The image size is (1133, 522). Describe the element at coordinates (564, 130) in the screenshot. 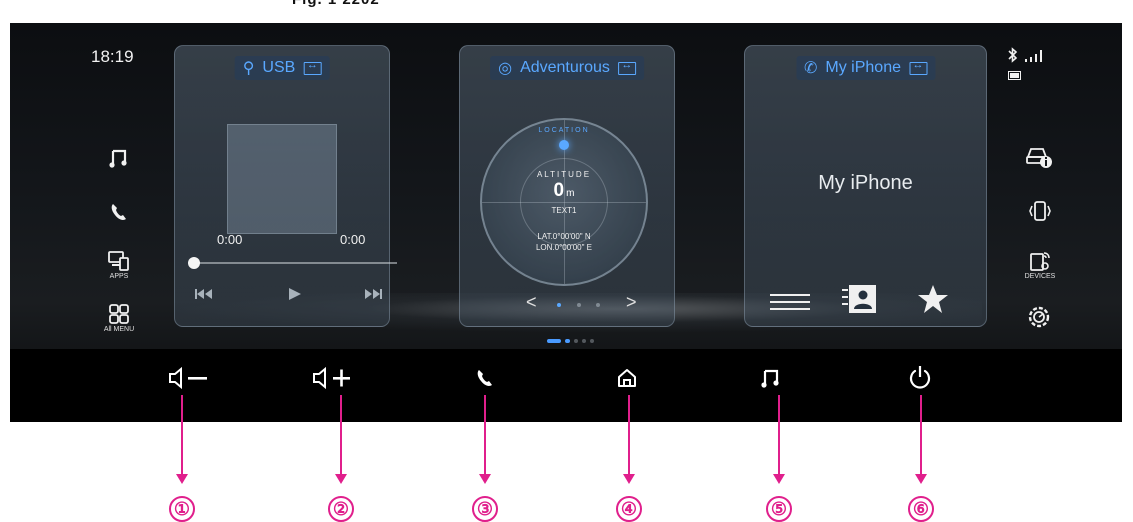

I see `location-label: LOCATION` at that location.